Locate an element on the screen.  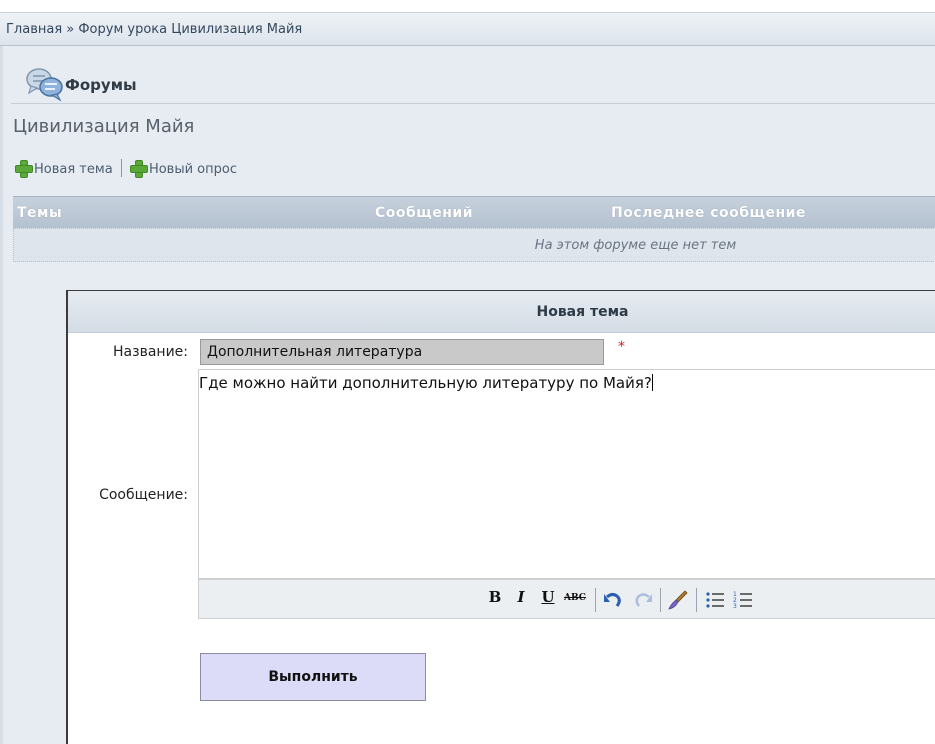
message-label: Сообщение: is located at coordinates (143, 495).